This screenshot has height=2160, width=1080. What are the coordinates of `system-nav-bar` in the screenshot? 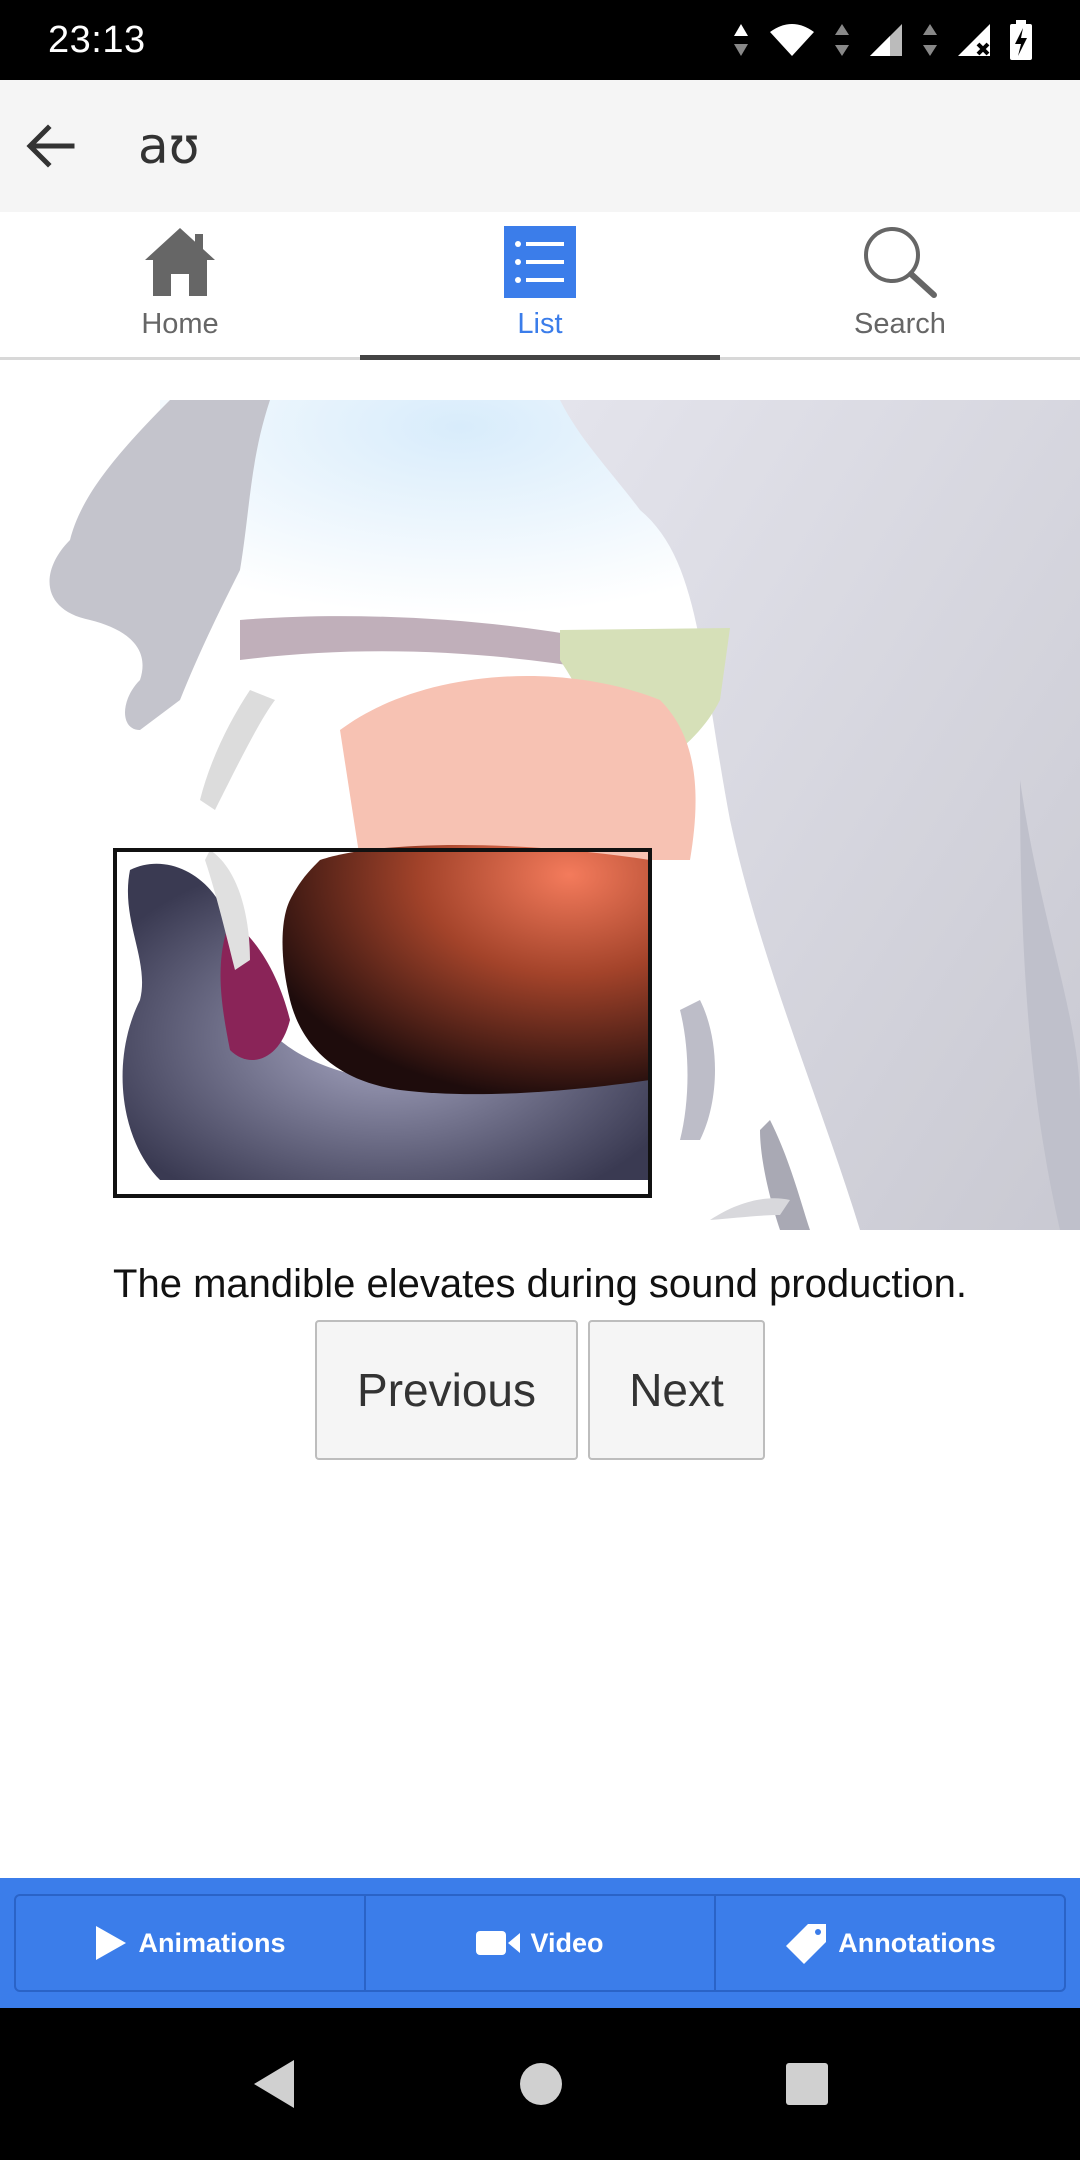 It's located at (540, 2084).